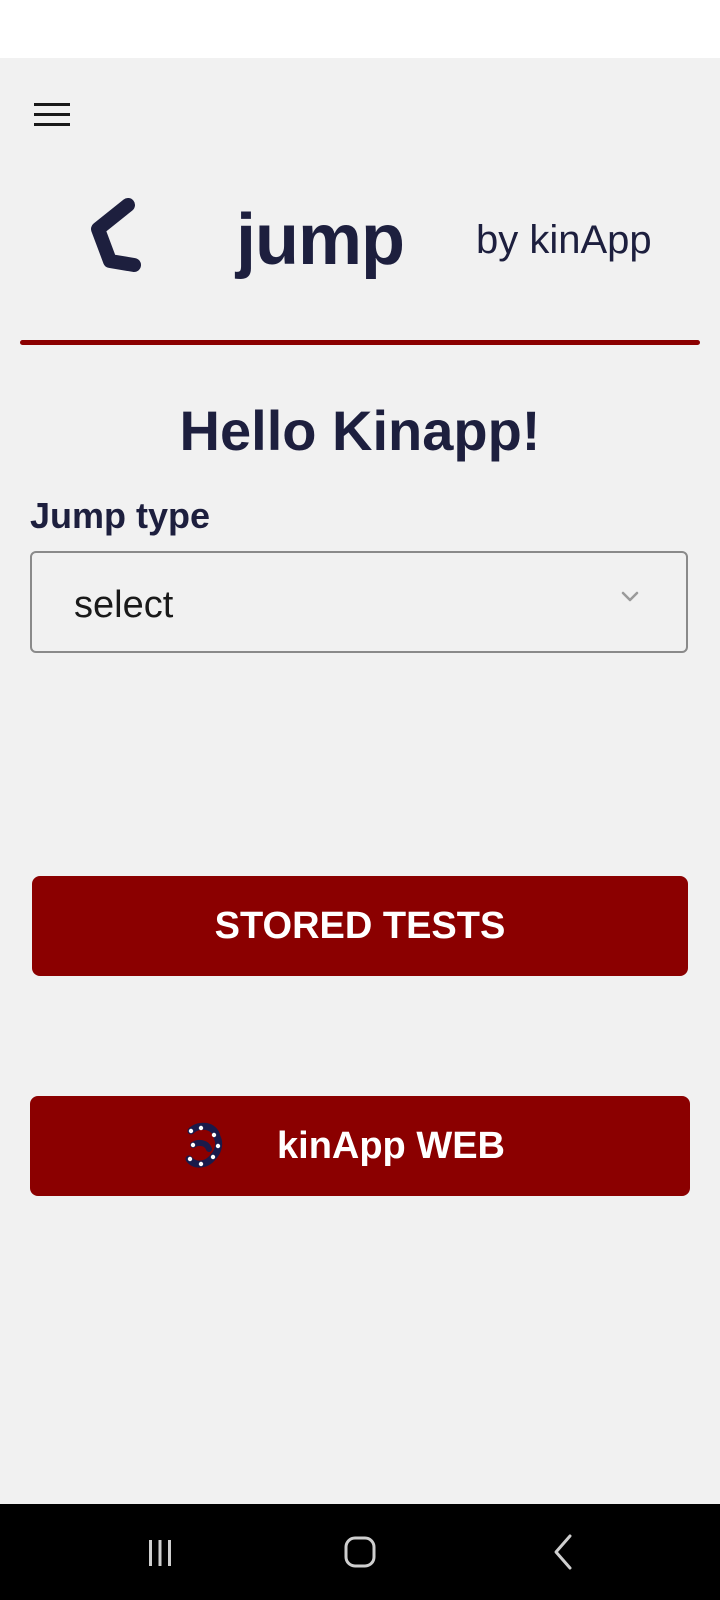 Image resolution: width=720 pixels, height=1600 pixels. I want to click on chevron-down-icon, so click(630, 596).